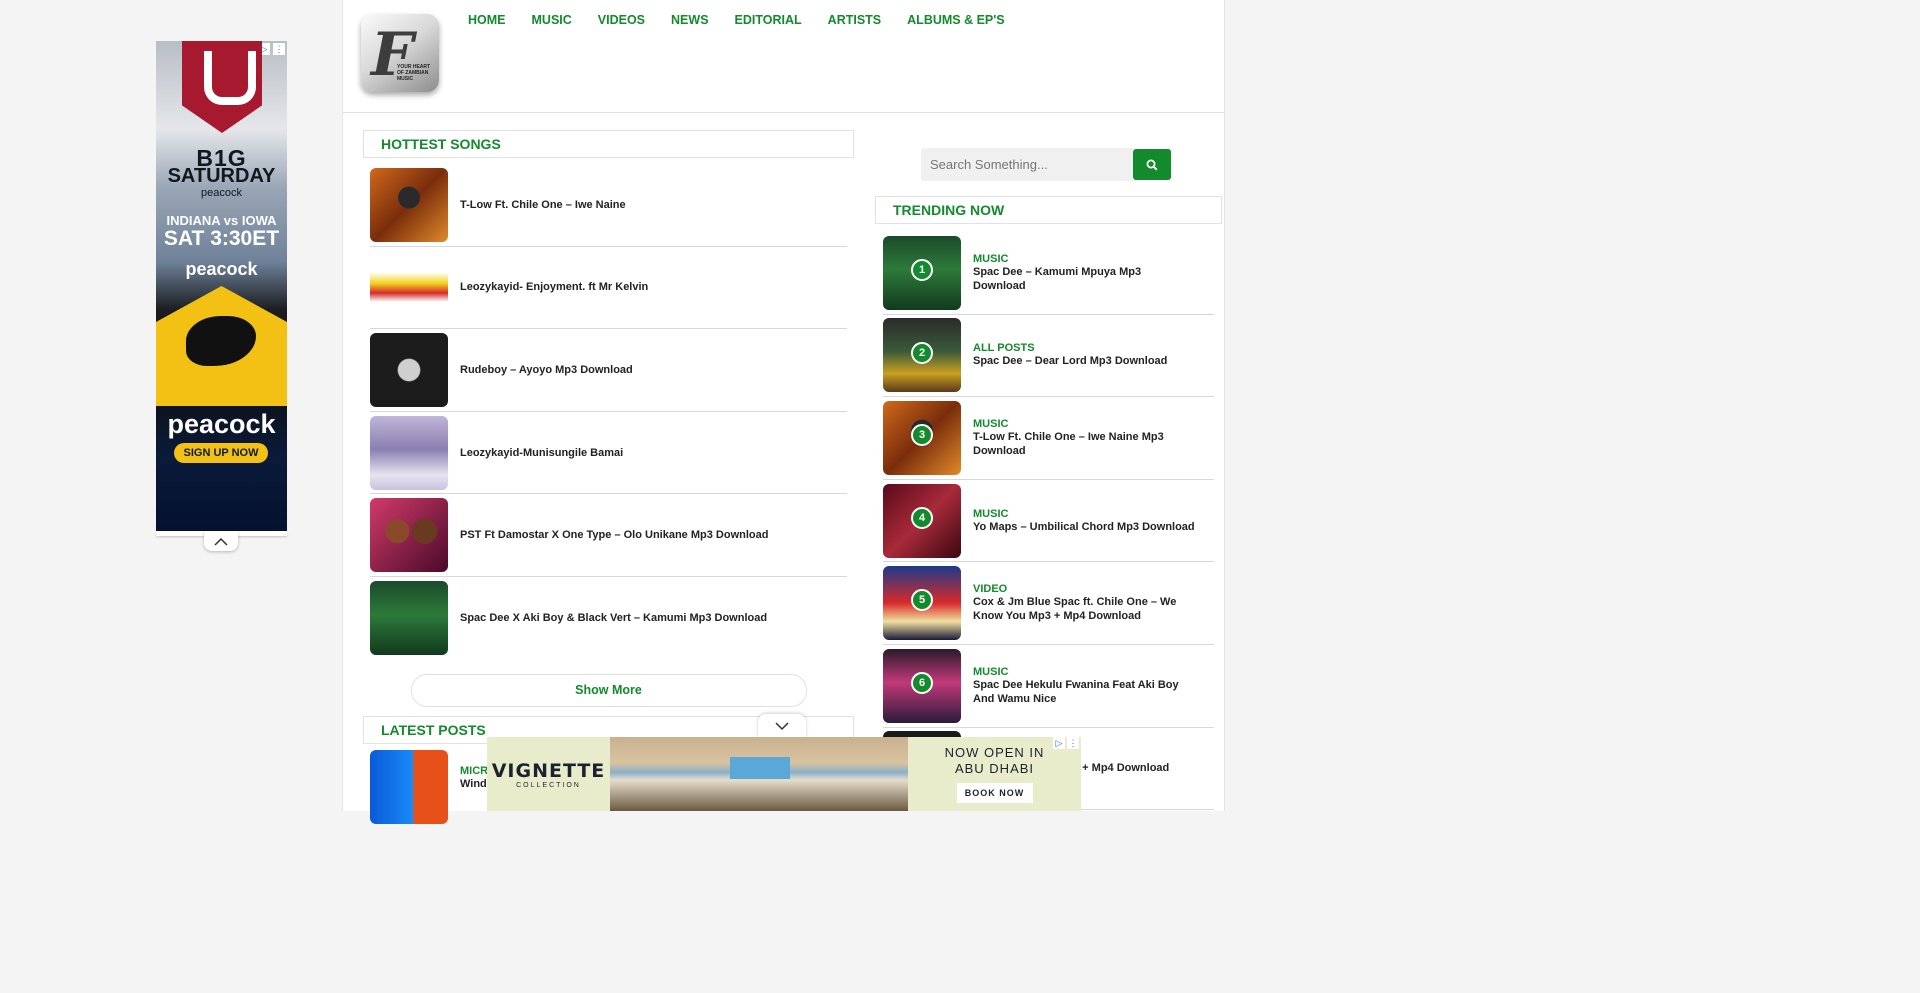 Image resolution: width=1920 pixels, height=993 pixels. What do you see at coordinates (222, 87) in the screenshot?
I see `indiana-logo` at bounding box center [222, 87].